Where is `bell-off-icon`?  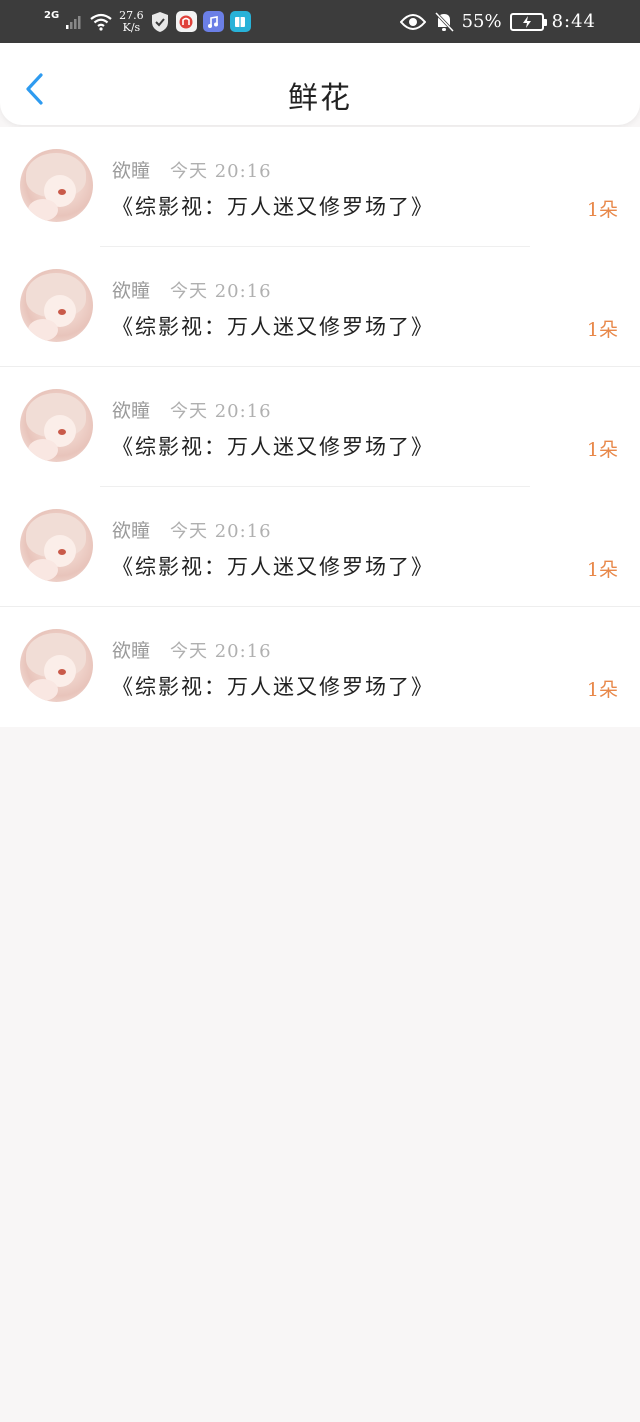 bell-off-icon is located at coordinates (444, 21).